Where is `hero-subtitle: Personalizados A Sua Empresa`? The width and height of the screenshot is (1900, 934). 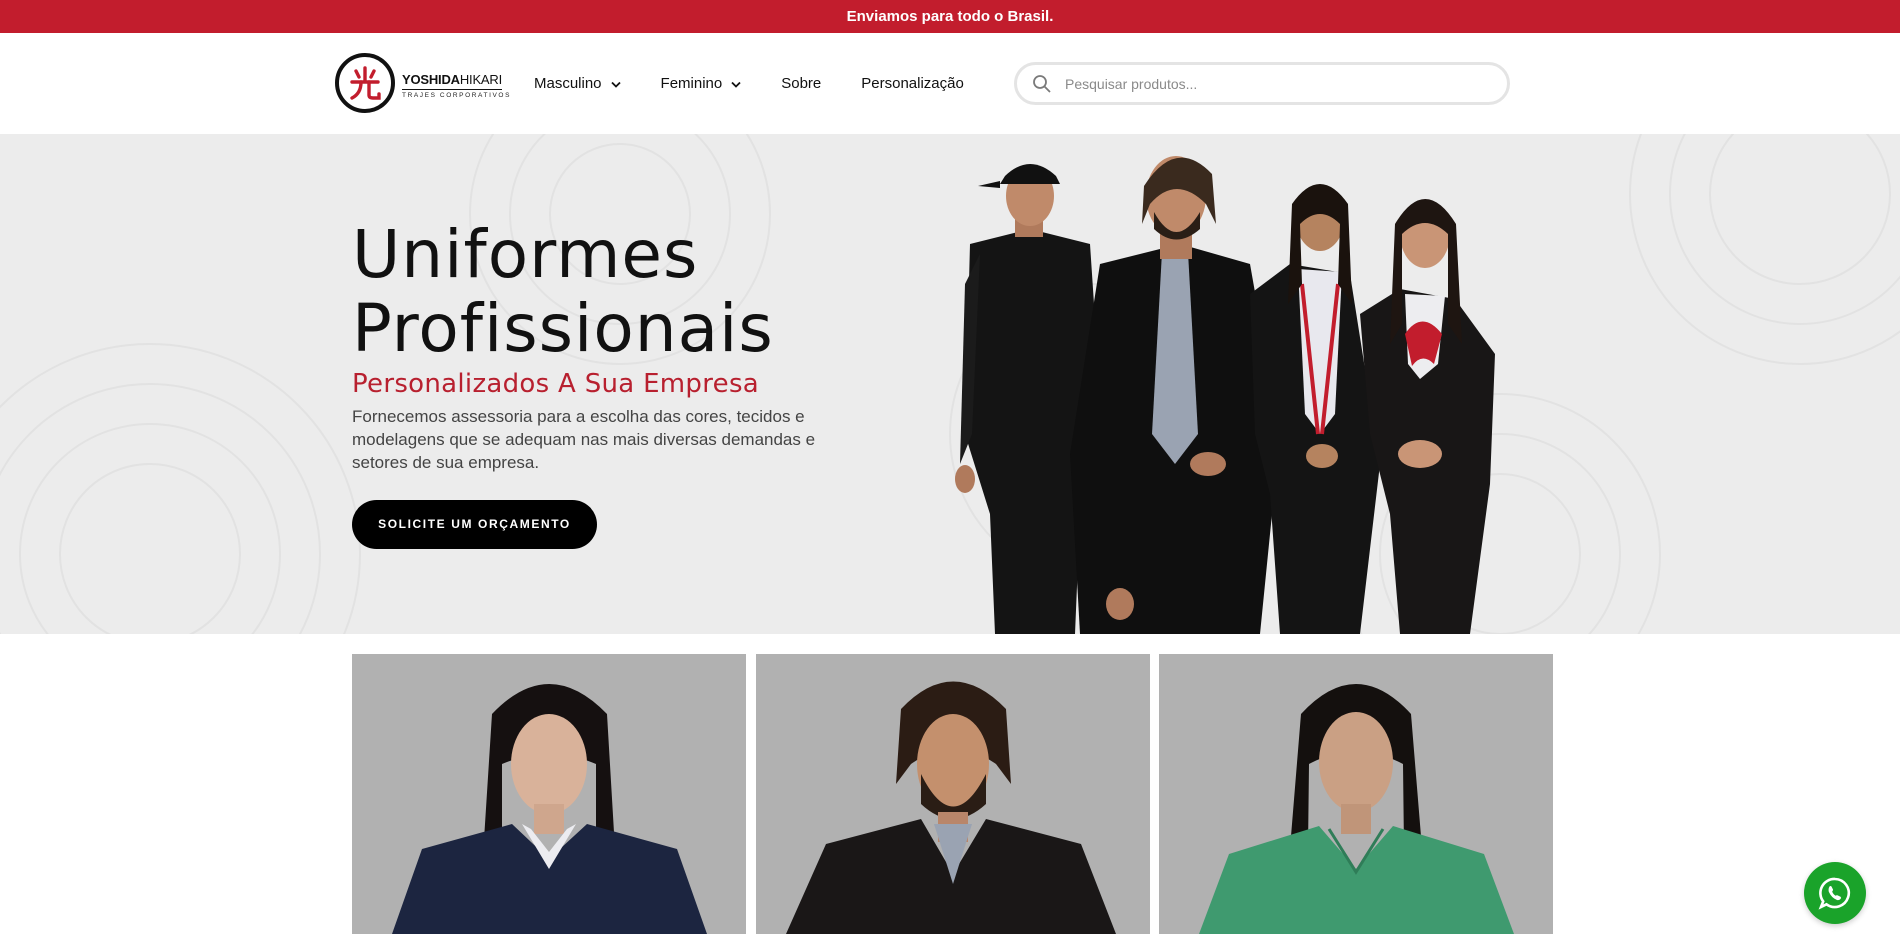 hero-subtitle: Personalizados A Sua Empresa is located at coordinates (556, 384).